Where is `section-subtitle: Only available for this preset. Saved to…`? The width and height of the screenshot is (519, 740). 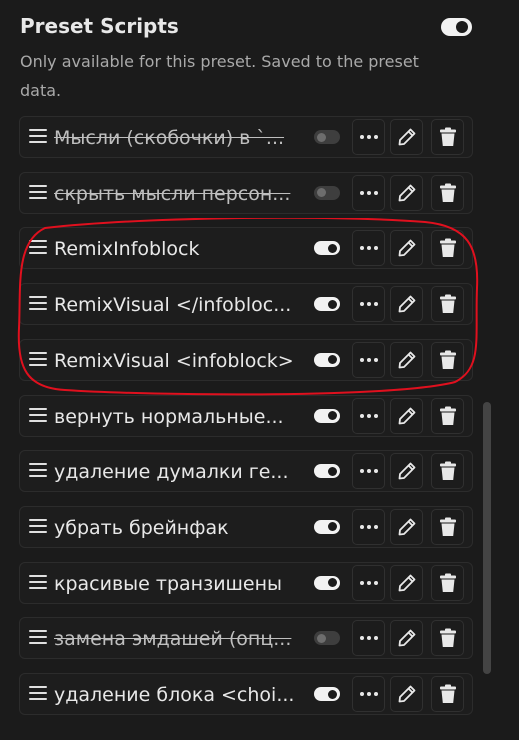 section-subtitle: Only available for this preset. Saved to… is located at coordinates (219, 76).